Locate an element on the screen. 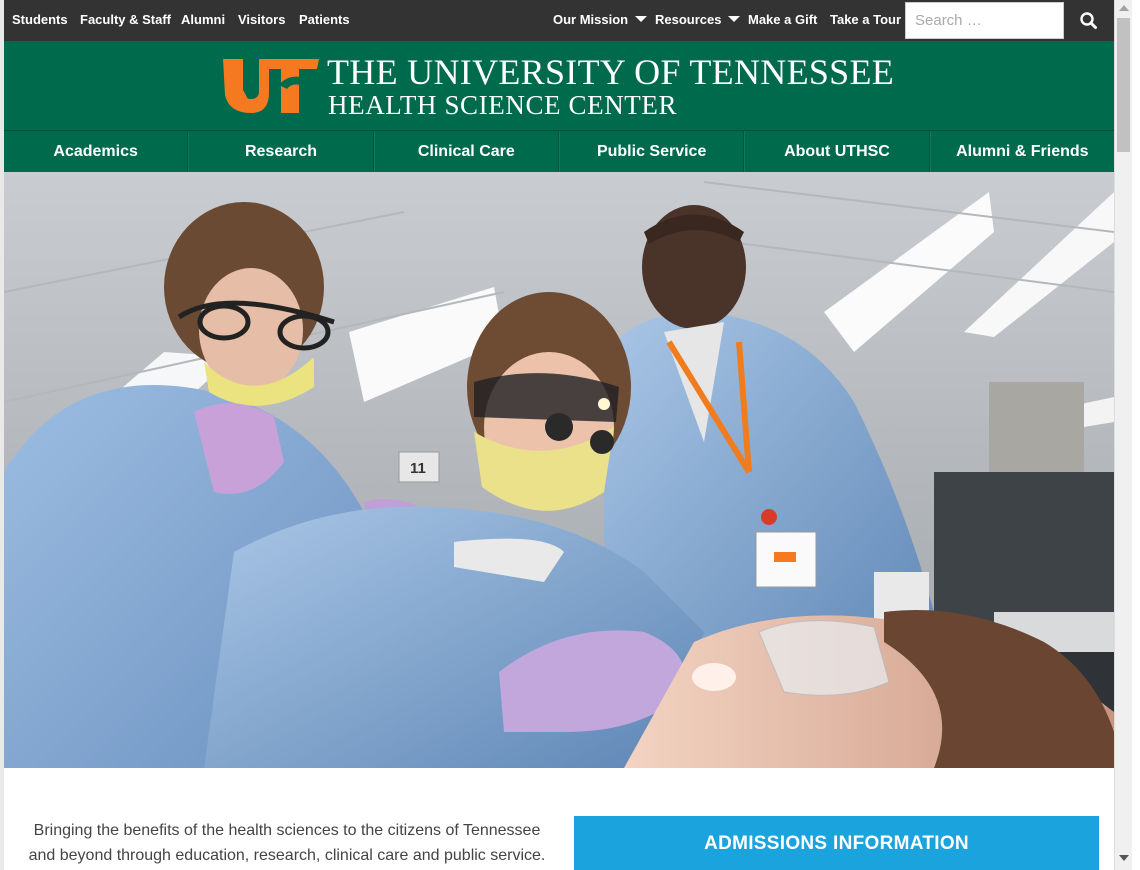 The height and width of the screenshot is (870, 1140). room-number-label: 11 is located at coordinates (418, 468).